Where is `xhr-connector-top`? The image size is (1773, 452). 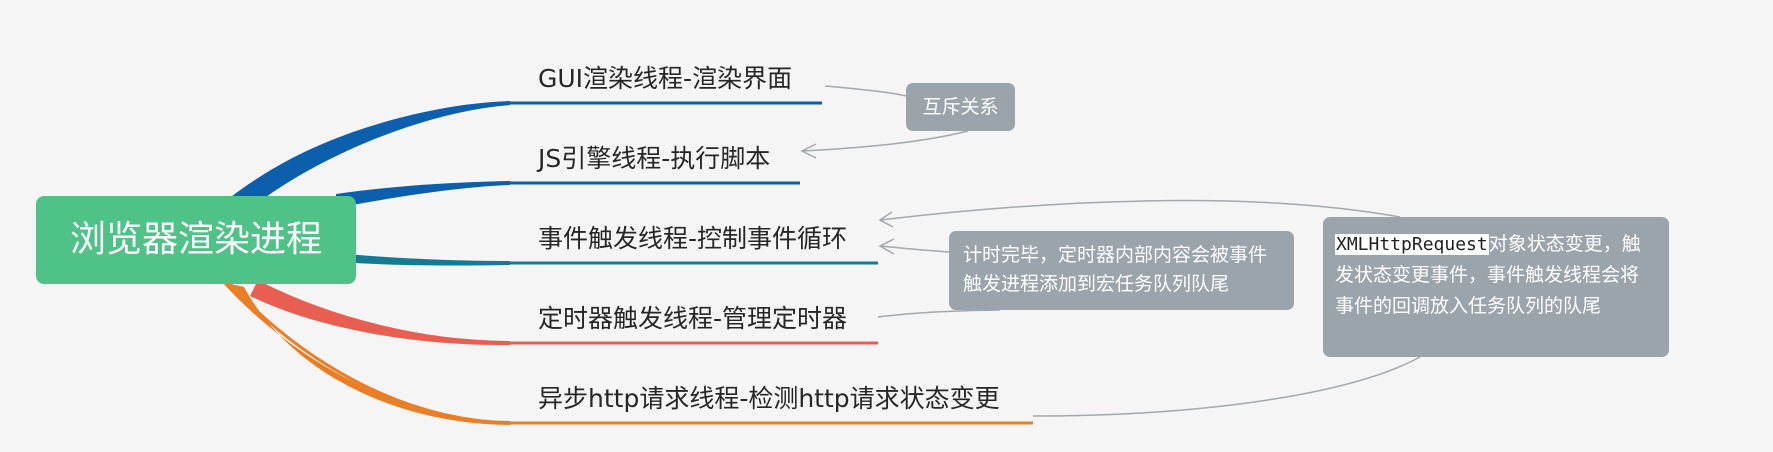 xhr-connector-top is located at coordinates (1140, 210).